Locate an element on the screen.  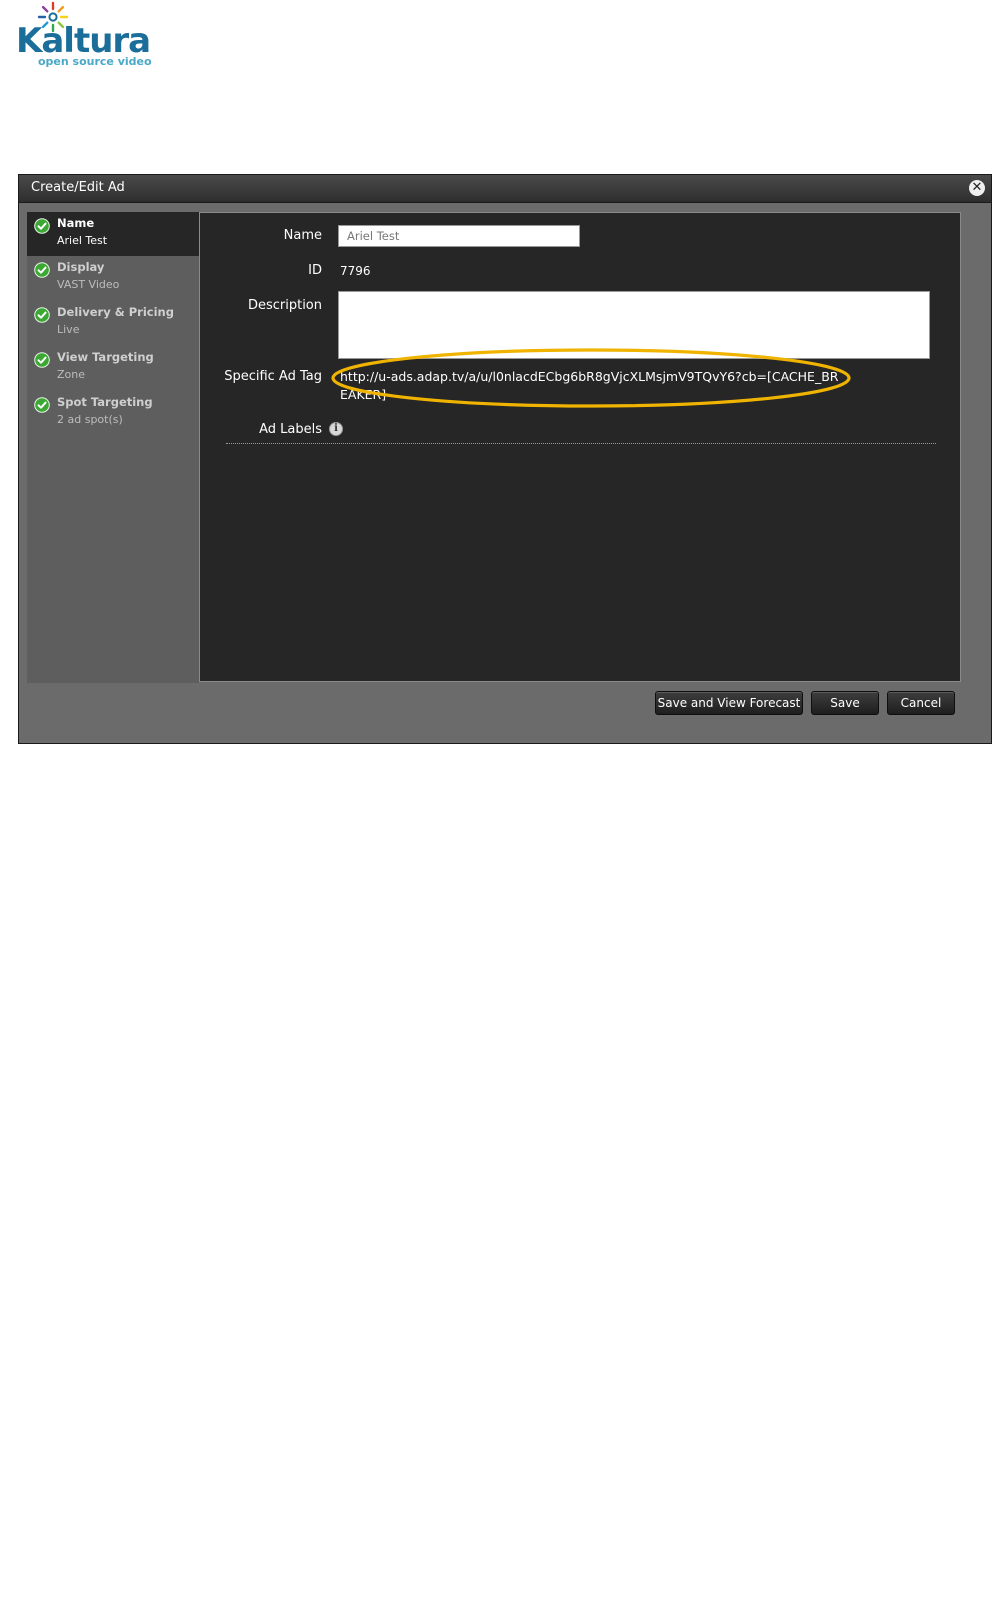
step-delivery-pricing: Delivery & Pricing Live is located at coordinates (113, 323).